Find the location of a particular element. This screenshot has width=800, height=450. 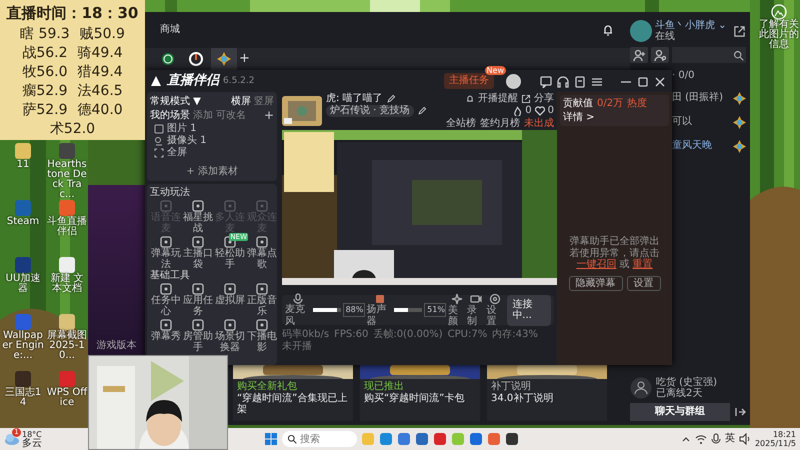

contribution-value: 0/2万 is located at coordinates (610, 104).